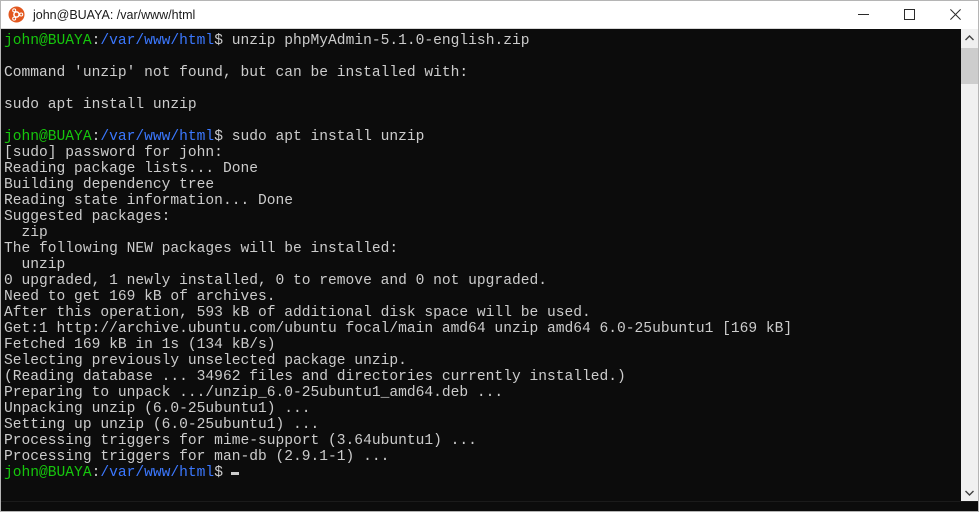 The width and height of the screenshot is (979, 512). I want to click on terminal-prompt-line: john@BUAYA:/var/www/html$, so click(482, 473).